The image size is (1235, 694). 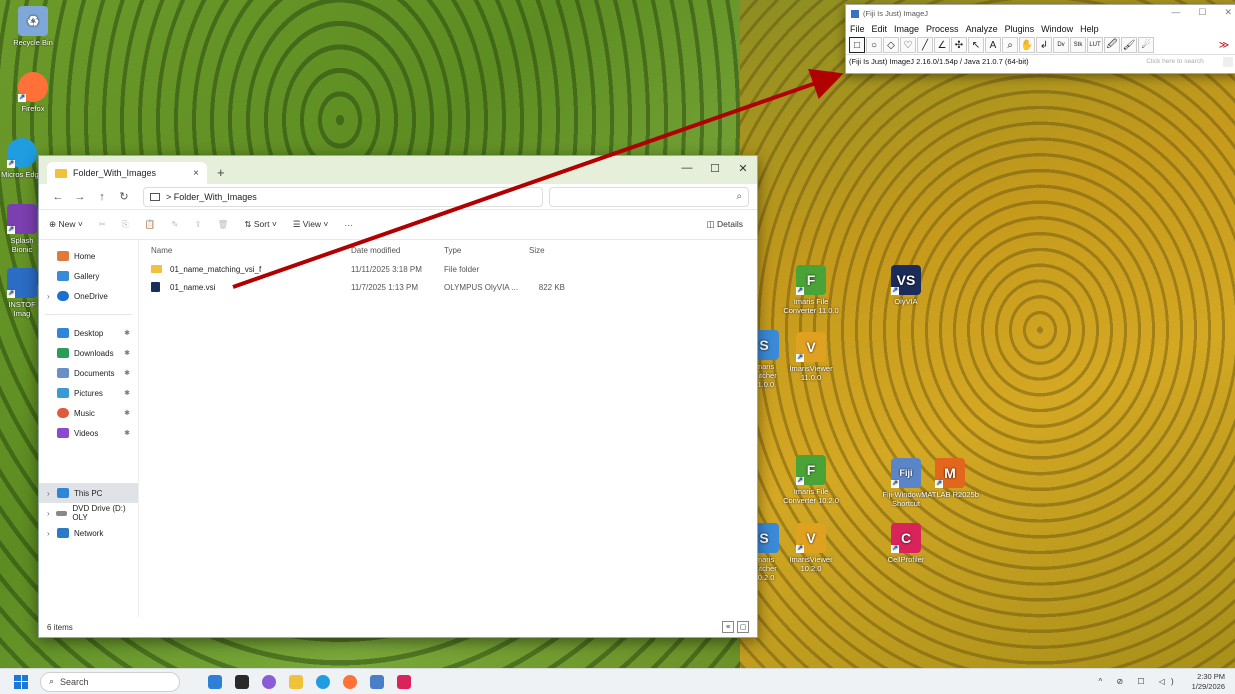 What do you see at coordinates (1089, 29) in the screenshot?
I see `menu-help: Help` at bounding box center [1089, 29].